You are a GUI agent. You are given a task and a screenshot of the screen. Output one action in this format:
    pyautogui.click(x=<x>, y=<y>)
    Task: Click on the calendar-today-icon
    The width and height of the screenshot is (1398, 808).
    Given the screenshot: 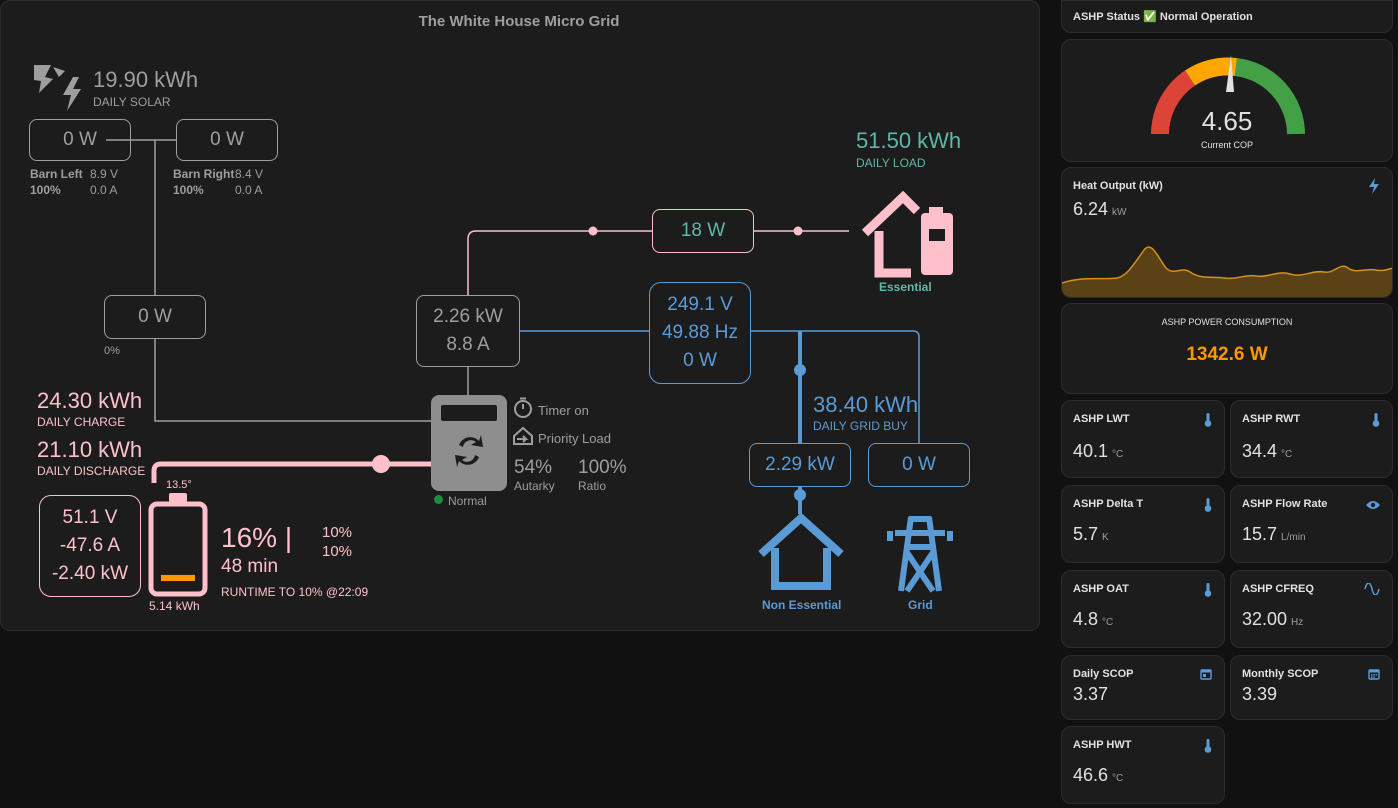 What is the action you would take?
    pyautogui.click(x=1206, y=675)
    